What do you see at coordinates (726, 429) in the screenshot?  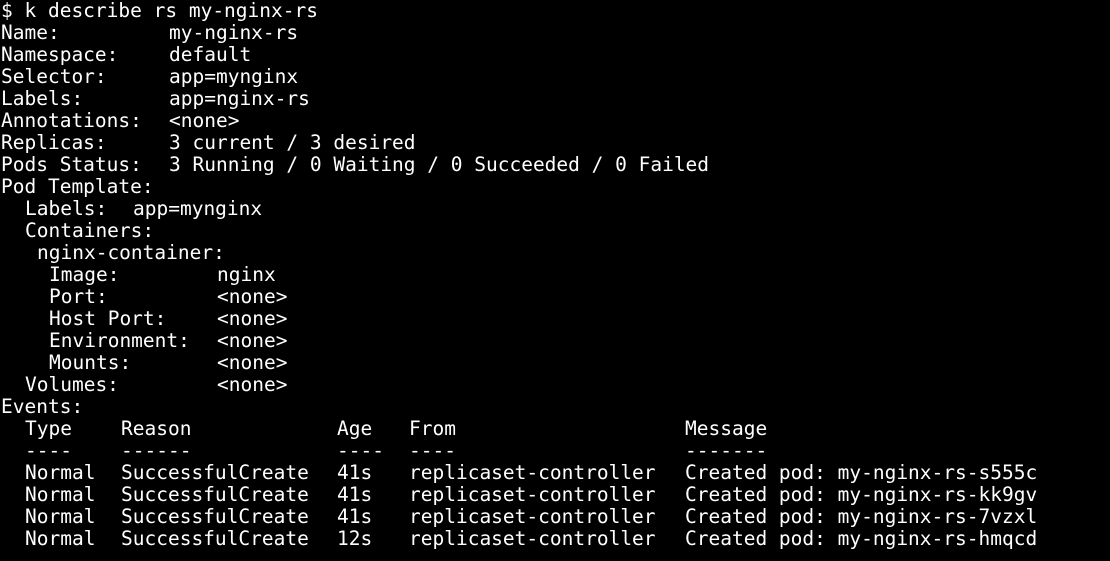 I see `column-header-message: Message` at bounding box center [726, 429].